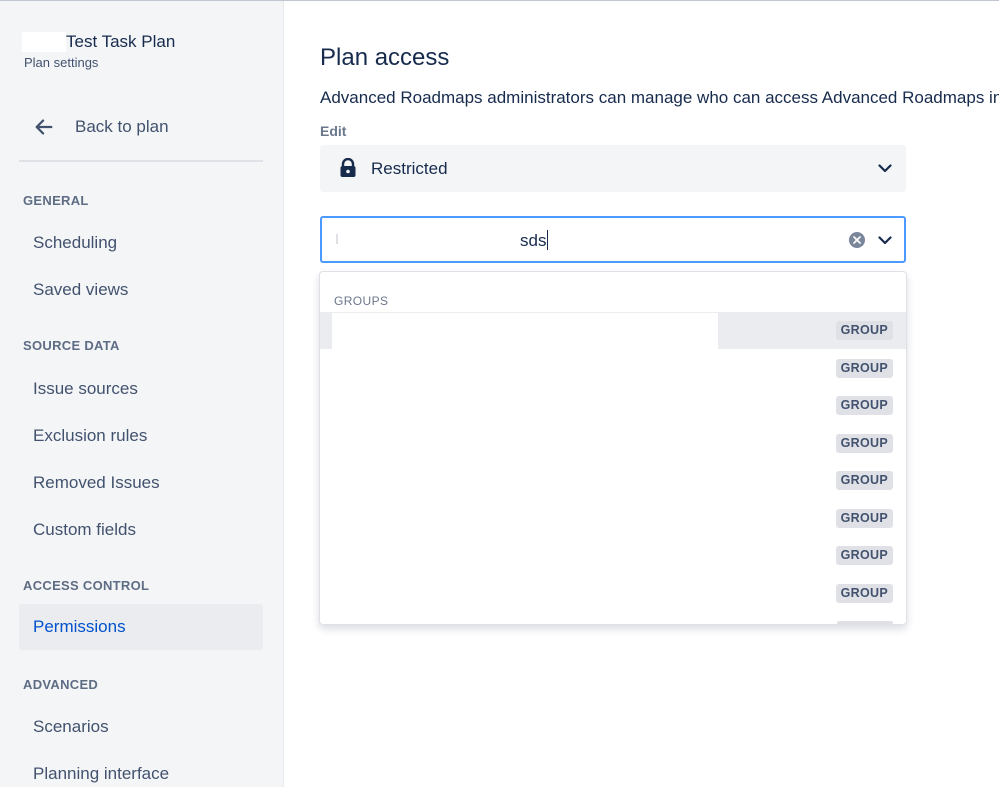 This screenshot has width=999, height=787. I want to click on input-placeholder-mark, so click(337, 239).